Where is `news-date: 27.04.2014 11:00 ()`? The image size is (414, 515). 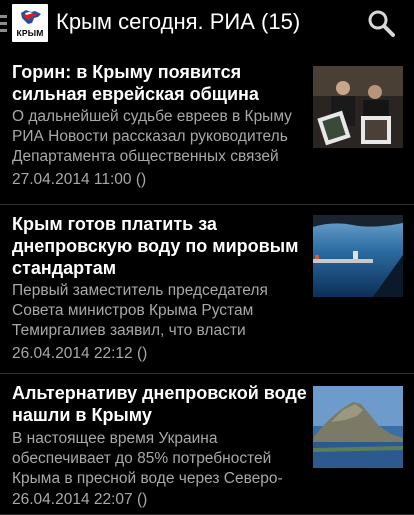 news-date: 27.04.2014 11:00 () is located at coordinates (79, 179).